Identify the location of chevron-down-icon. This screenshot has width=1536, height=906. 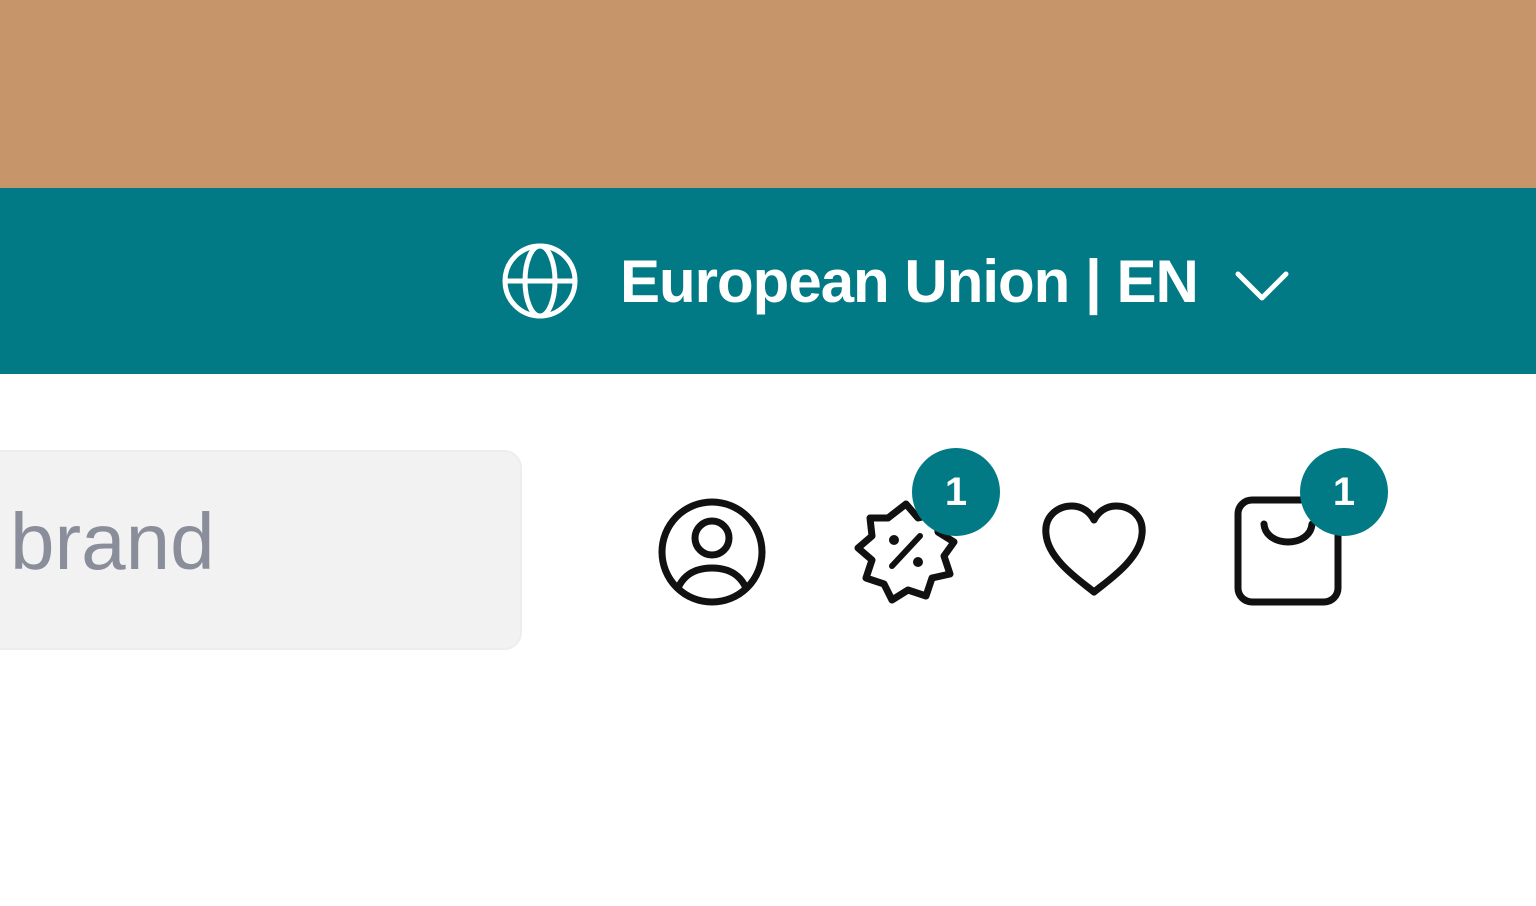
(1262, 286).